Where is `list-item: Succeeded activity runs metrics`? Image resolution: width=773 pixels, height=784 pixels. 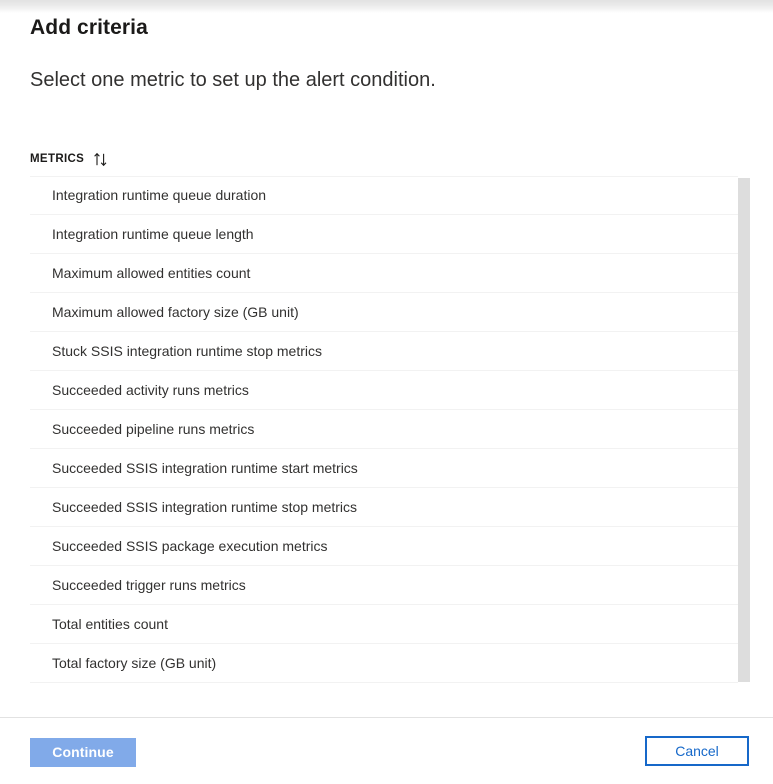 list-item: Succeeded activity runs metrics is located at coordinates (384, 390).